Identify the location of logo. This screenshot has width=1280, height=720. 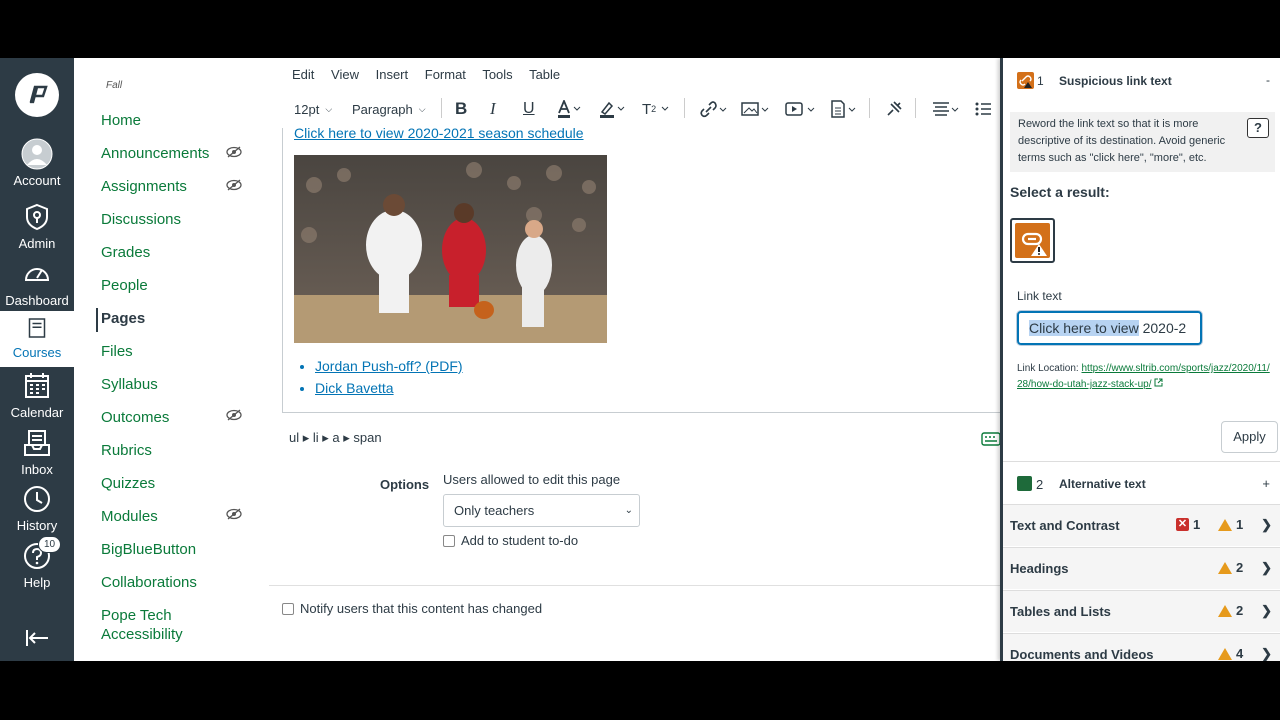
(37, 95).